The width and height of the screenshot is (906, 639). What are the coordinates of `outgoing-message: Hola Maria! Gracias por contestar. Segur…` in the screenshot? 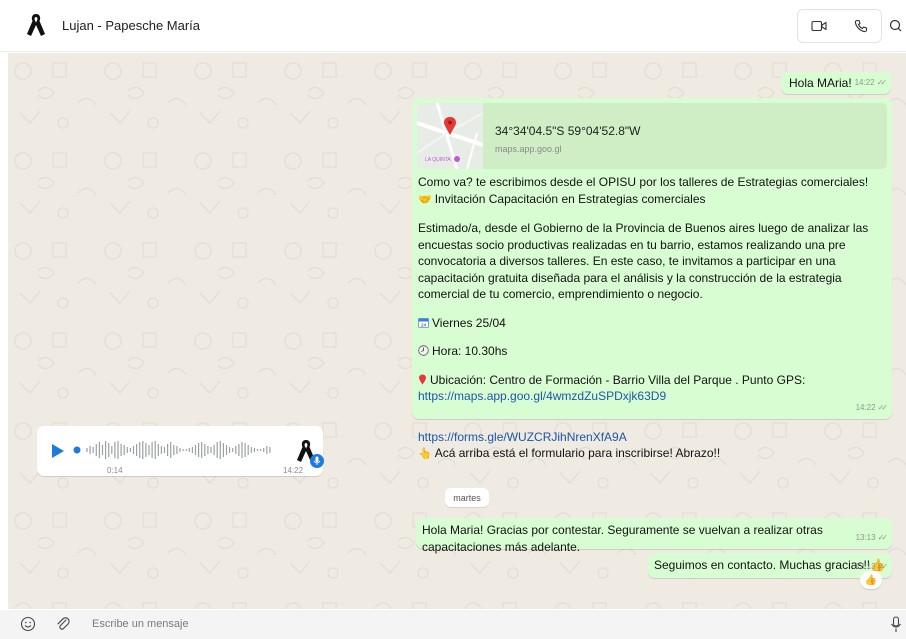 It's located at (654, 536).